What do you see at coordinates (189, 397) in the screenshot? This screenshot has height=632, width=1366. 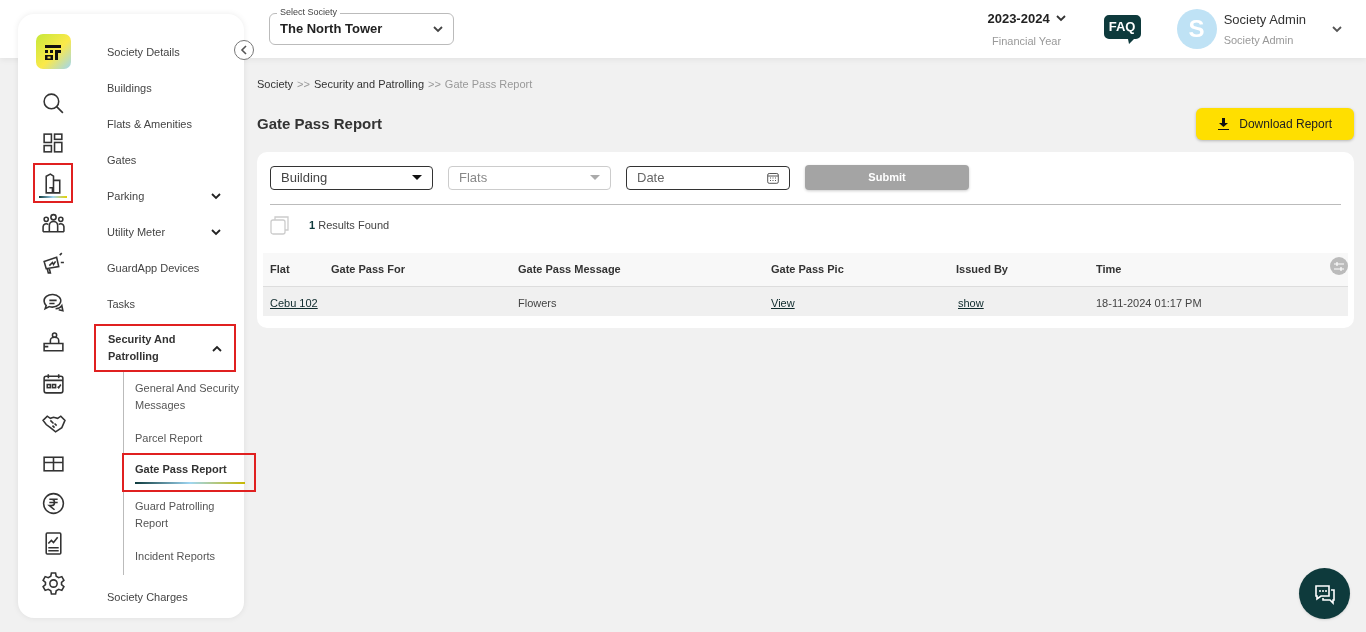 I see `sidebar-subitem: General And Security Messages` at bounding box center [189, 397].